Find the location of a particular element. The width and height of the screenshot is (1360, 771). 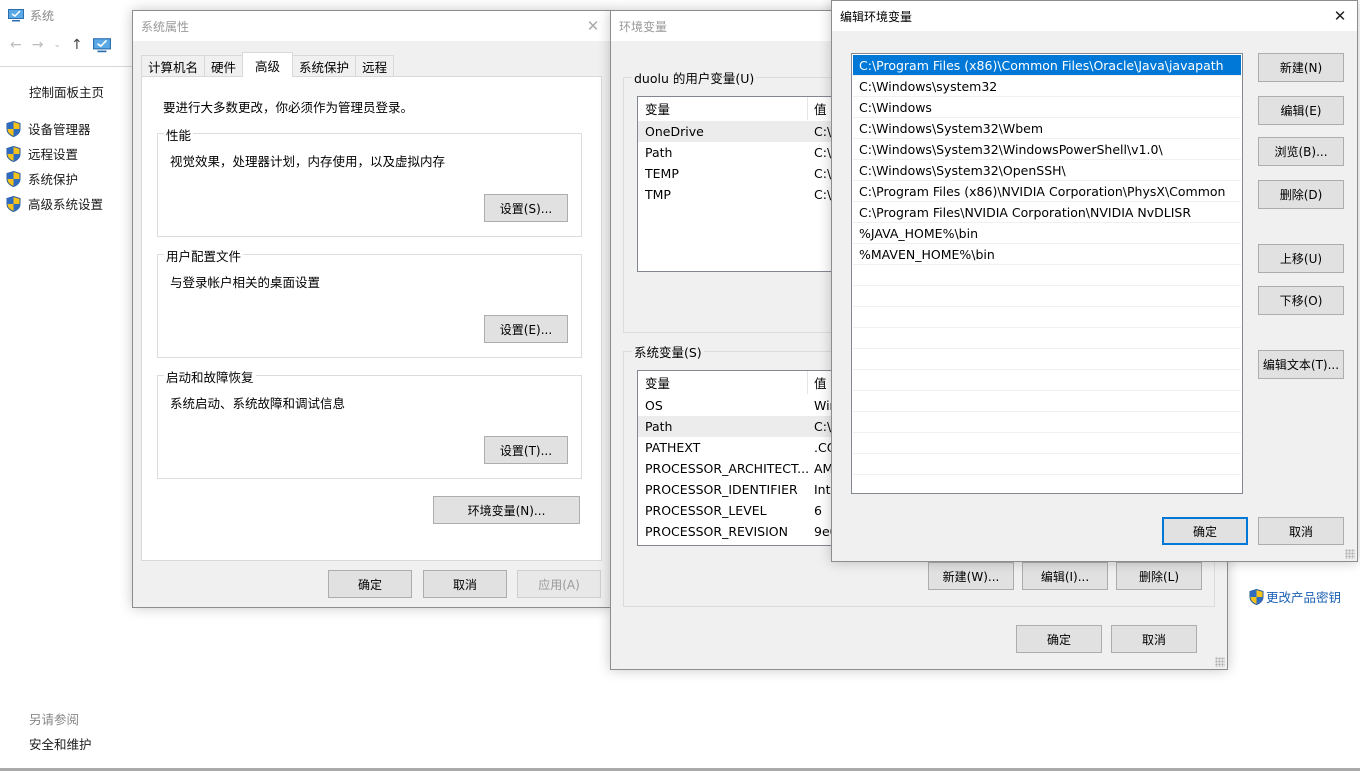

path-entry: %JAVA_HOME%\bin is located at coordinates (1047, 233).